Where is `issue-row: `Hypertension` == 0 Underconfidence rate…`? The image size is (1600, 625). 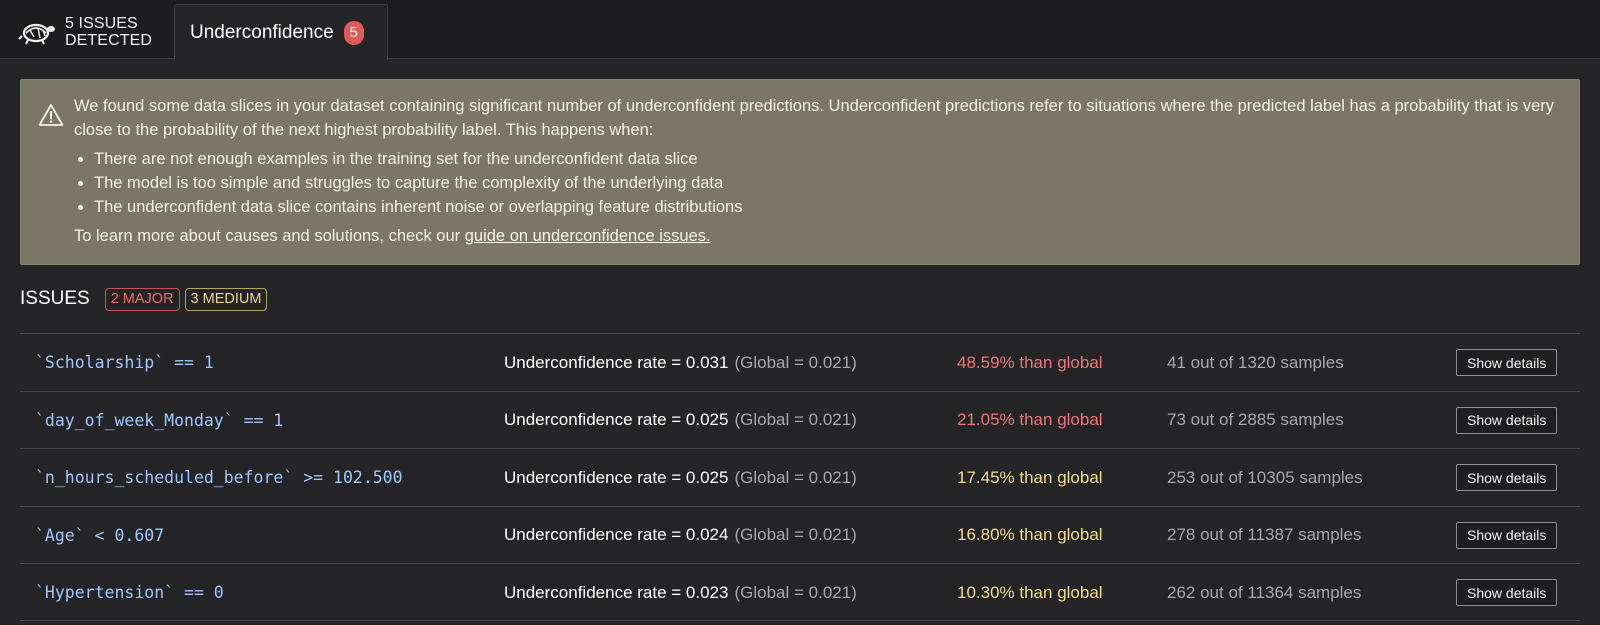 issue-row: `Hypertension` == 0 Underconfidence rate… is located at coordinates (800, 592).